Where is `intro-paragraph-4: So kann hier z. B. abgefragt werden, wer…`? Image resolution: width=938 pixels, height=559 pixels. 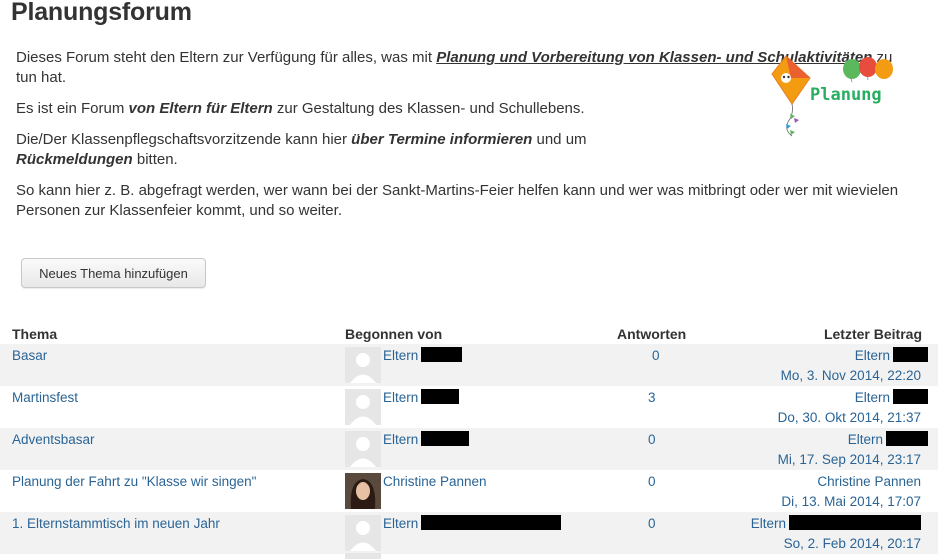 intro-paragraph-4: So kann hier z. B. abgefragt werden, wer… is located at coordinates (457, 200).